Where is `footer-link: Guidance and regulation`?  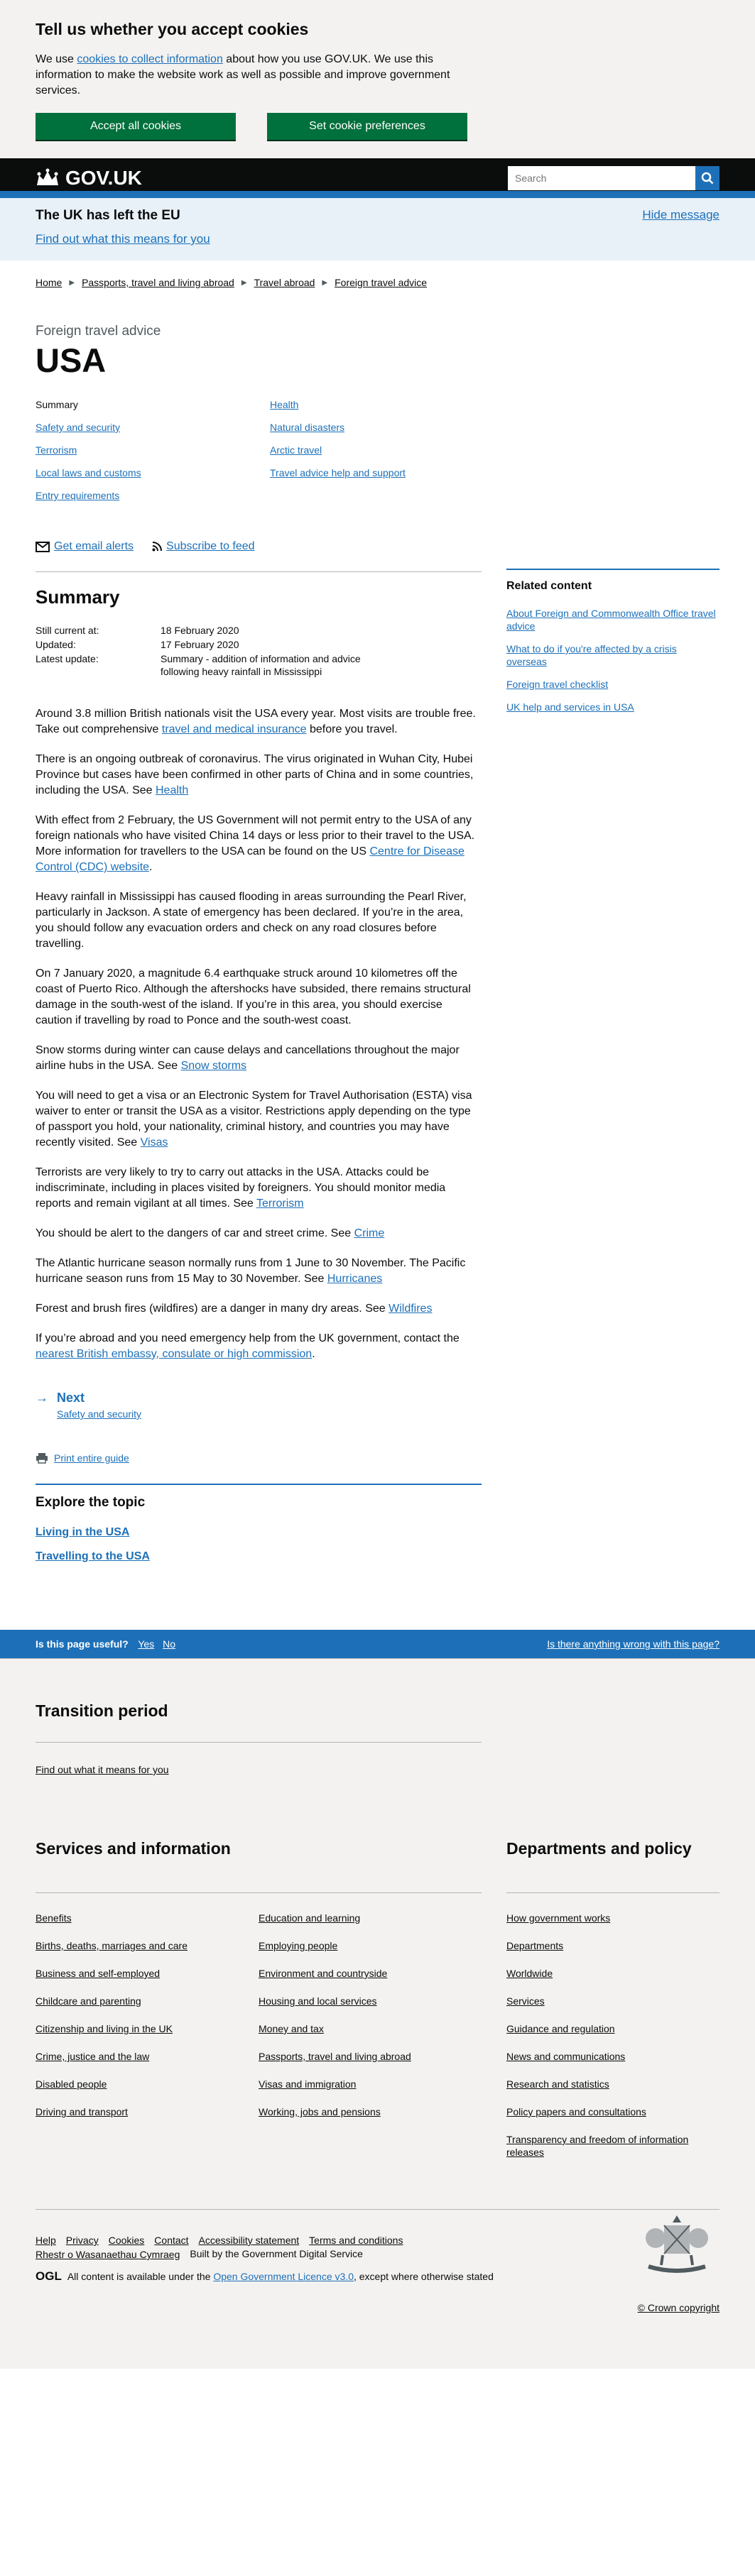
footer-link: Guidance and regulation is located at coordinates (612, 2028).